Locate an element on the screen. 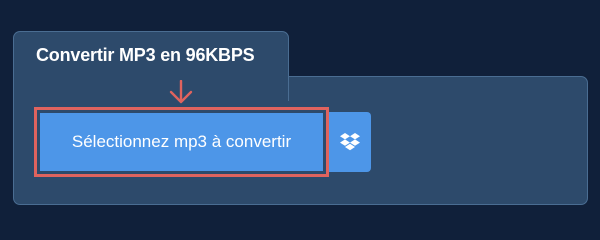 This screenshot has width=600, height=240. panel-tab is located at coordinates (151, 66).